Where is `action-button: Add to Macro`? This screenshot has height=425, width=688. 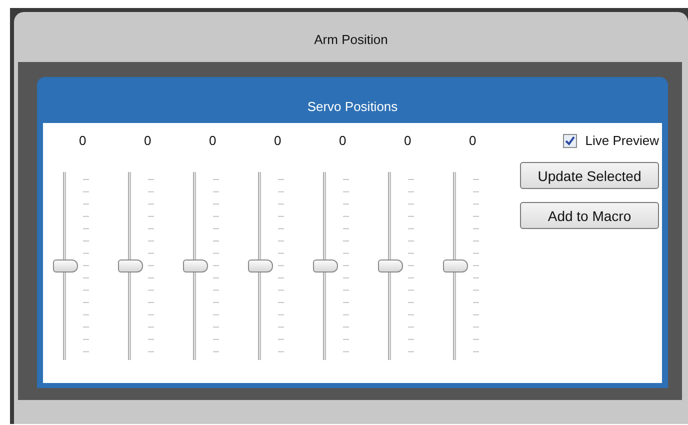
action-button: Add to Macro is located at coordinates (589, 215).